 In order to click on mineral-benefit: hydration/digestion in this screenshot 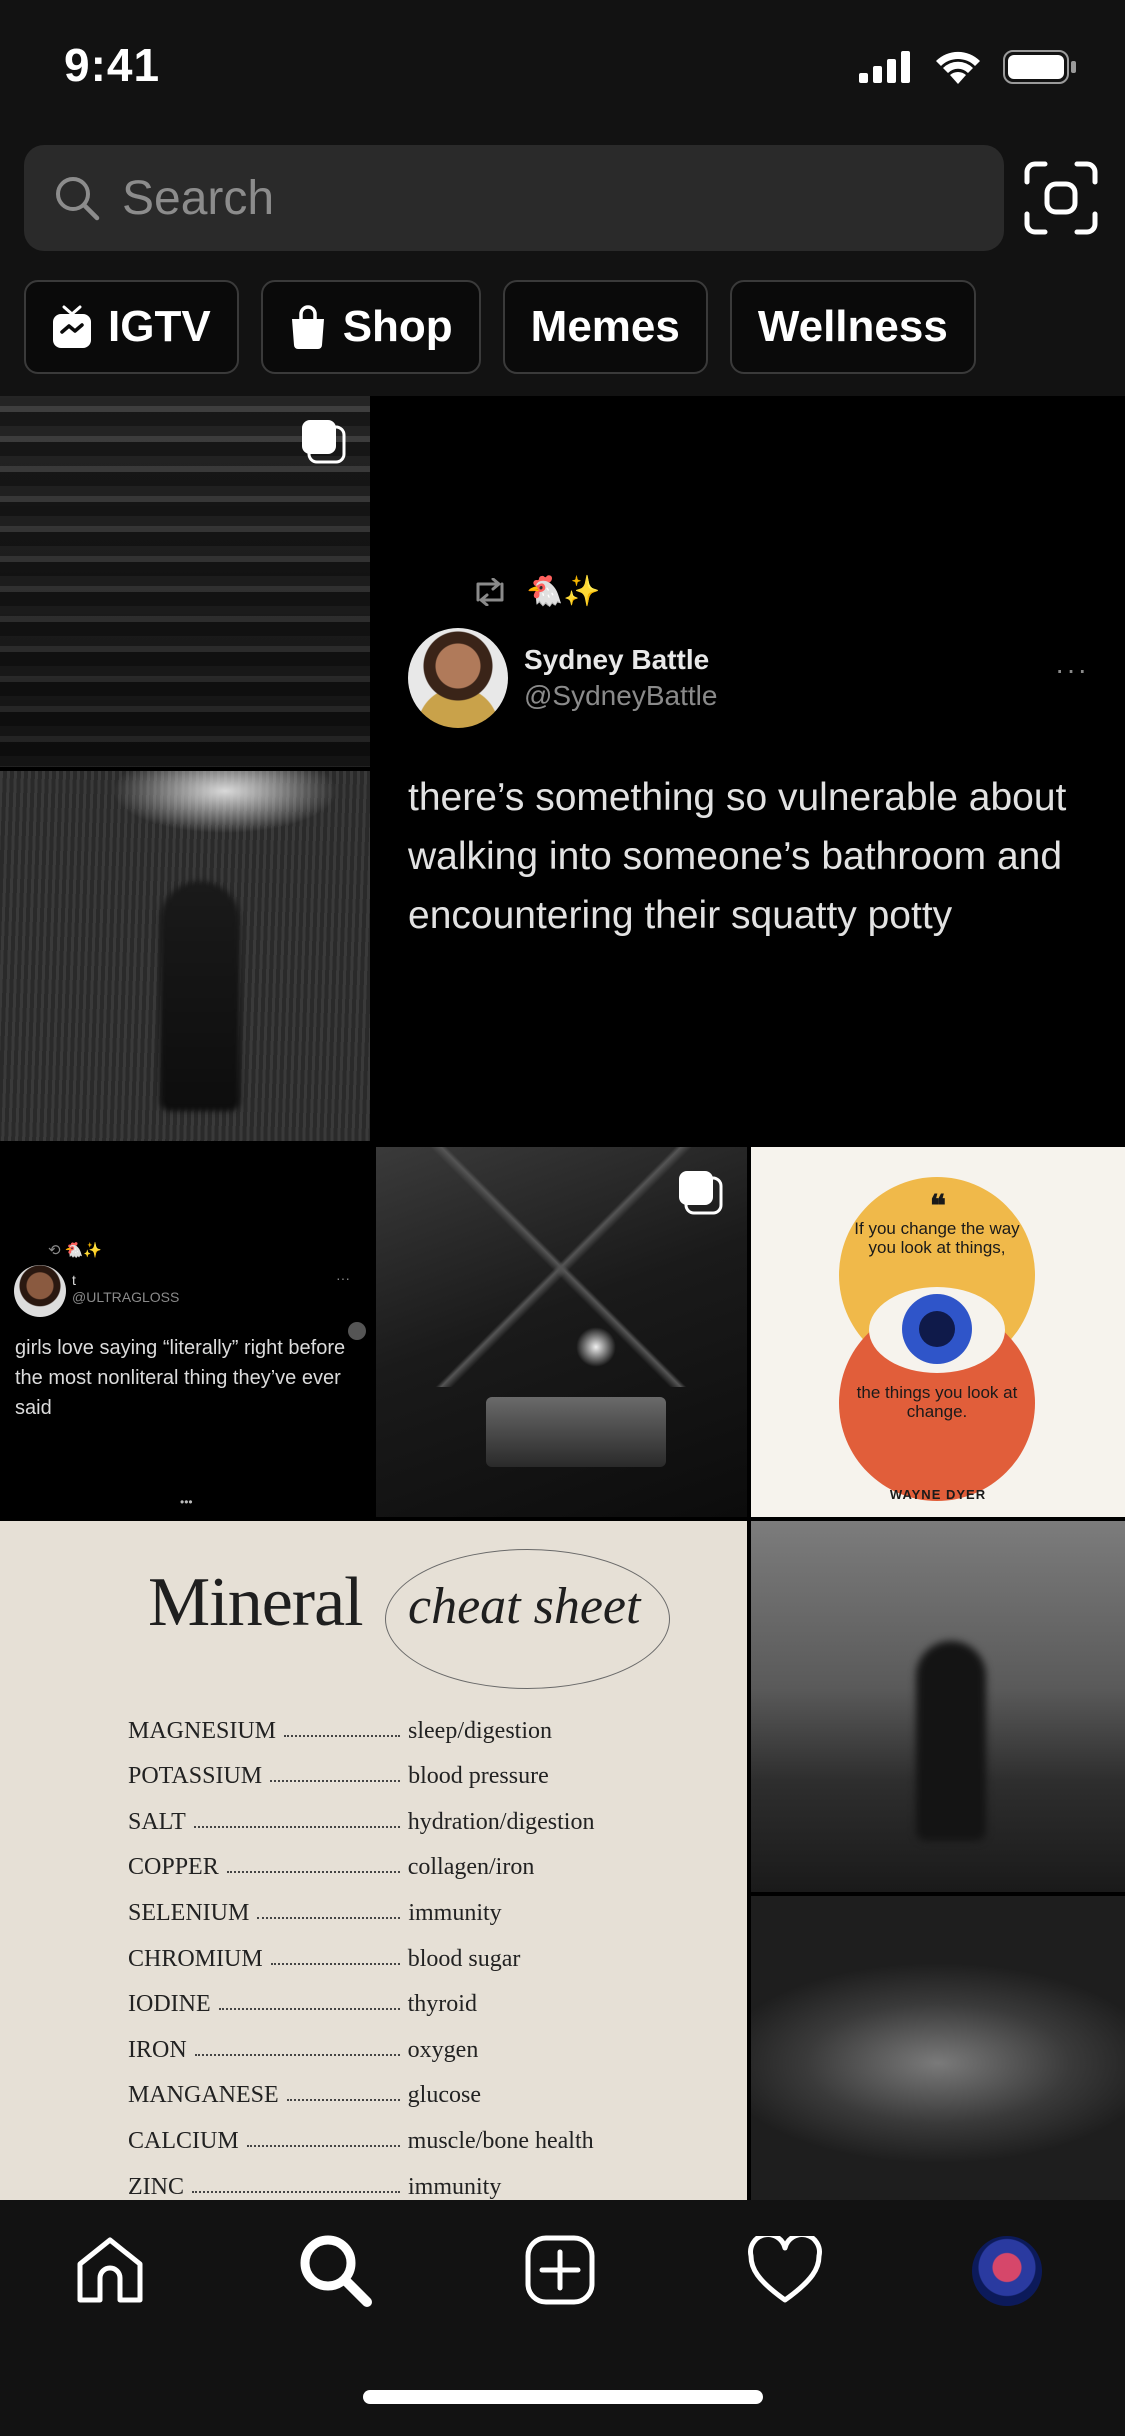, I will do `click(501, 1821)`.